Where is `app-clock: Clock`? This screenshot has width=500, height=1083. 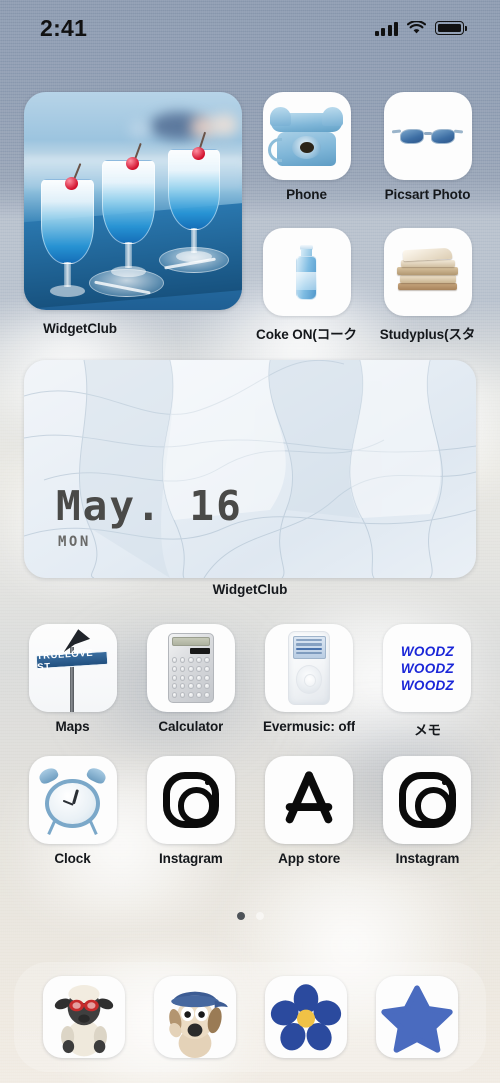 app-clock: Clock is located at coordinates (72, 811).